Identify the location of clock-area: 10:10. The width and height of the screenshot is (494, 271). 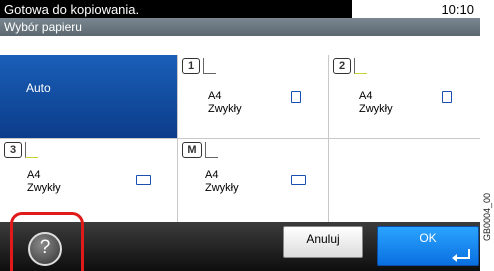
(416, 9).